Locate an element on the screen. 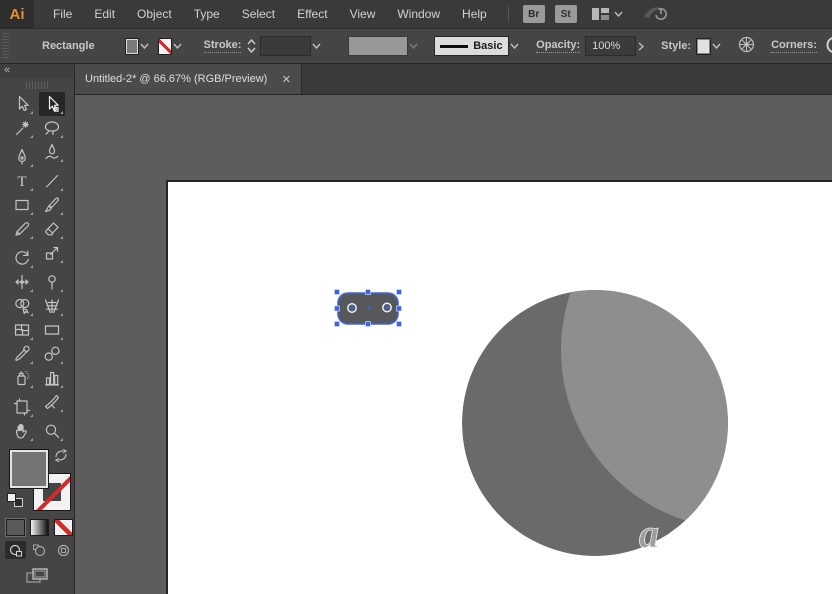 The width and height of the screenshot is (832, 594). direct-selection-tool is located at coordinates (52, 104).